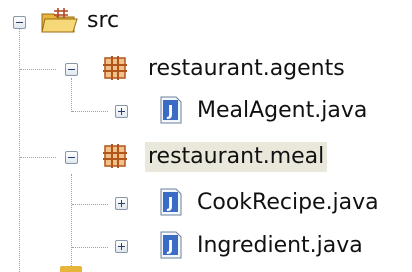 This screenshot has width=412, height=272. I want to click on tree-item-package: restaurant.meal, so click(220, 158).